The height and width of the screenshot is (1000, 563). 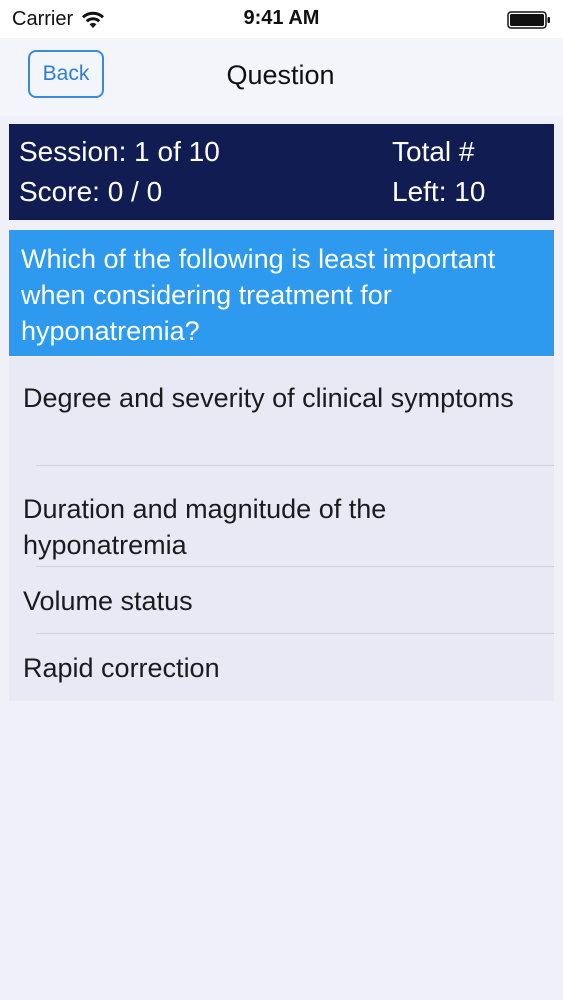 I want to click on answer-label: Volume status, so click(x=108, y=601).